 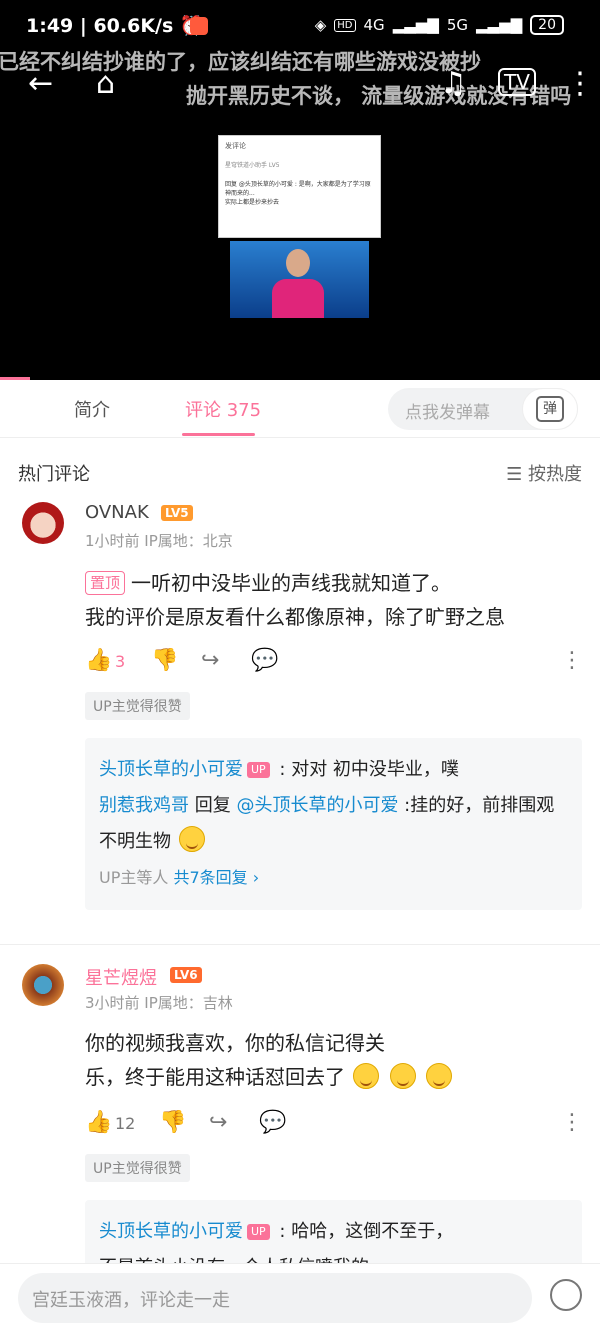 What do you see at coordinates (335, 663) in the screenshot?
I see `comment-actions: 👍 3 👎 ↪ 💬 ⋮` at bounding box center [335, 663].